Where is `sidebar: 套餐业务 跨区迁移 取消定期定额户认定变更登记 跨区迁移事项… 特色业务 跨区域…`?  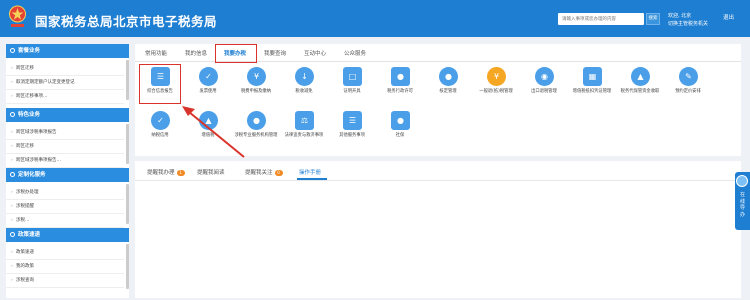
sidebar: 套餐业务 跨区迁移 取消定期定额户认定变更登记 跨区迁移事项… 特色业务 跨区域… is located at coordinates (67, 171).